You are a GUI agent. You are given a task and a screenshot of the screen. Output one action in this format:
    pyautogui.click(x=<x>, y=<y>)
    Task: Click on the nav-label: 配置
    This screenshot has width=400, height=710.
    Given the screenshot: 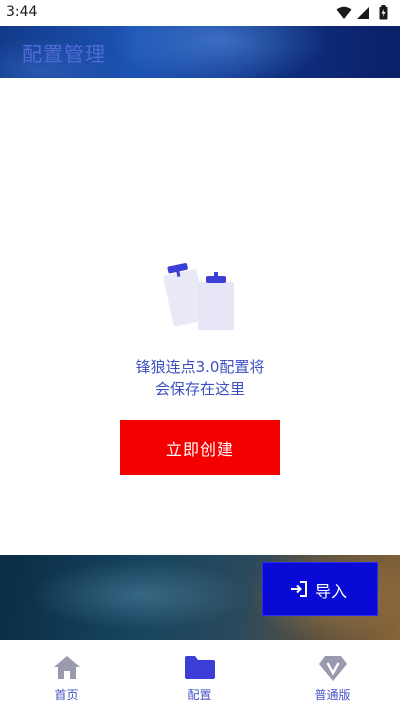 What is the action you would take?
    pyautogui.click(x=199, y=695)
    